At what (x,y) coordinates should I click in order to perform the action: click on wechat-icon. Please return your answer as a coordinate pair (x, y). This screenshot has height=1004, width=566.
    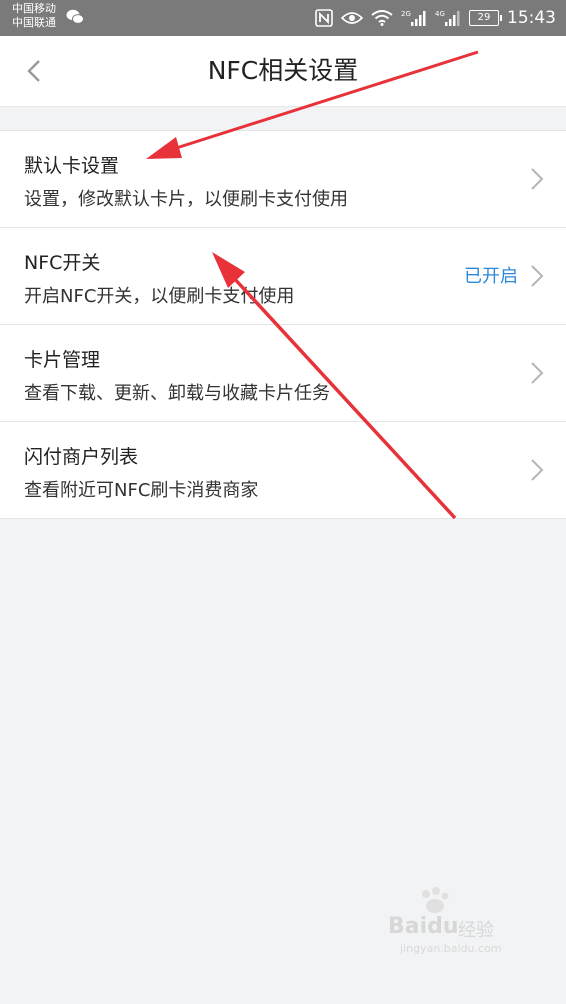
    Looking at the image, I should click on (75, 16).